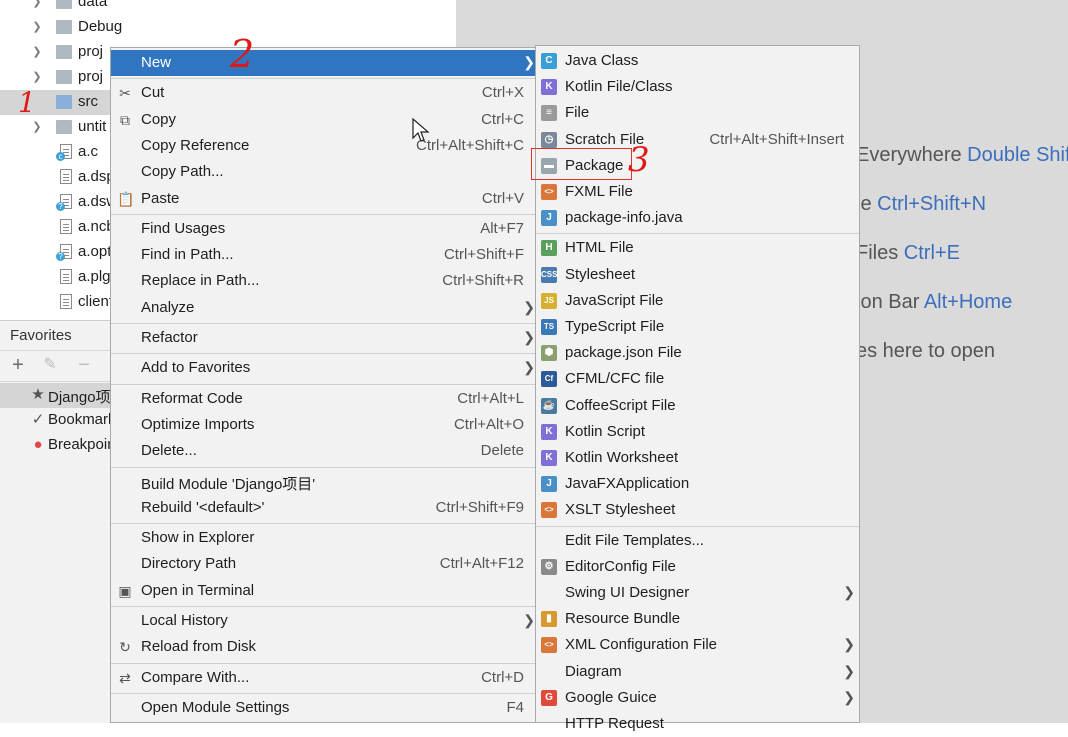  Describe the element at coordinates (325, 399) in the screenshot. I see `menu-item-reformat-code: Reformat Code Ctrl+Alt+L` at that location.